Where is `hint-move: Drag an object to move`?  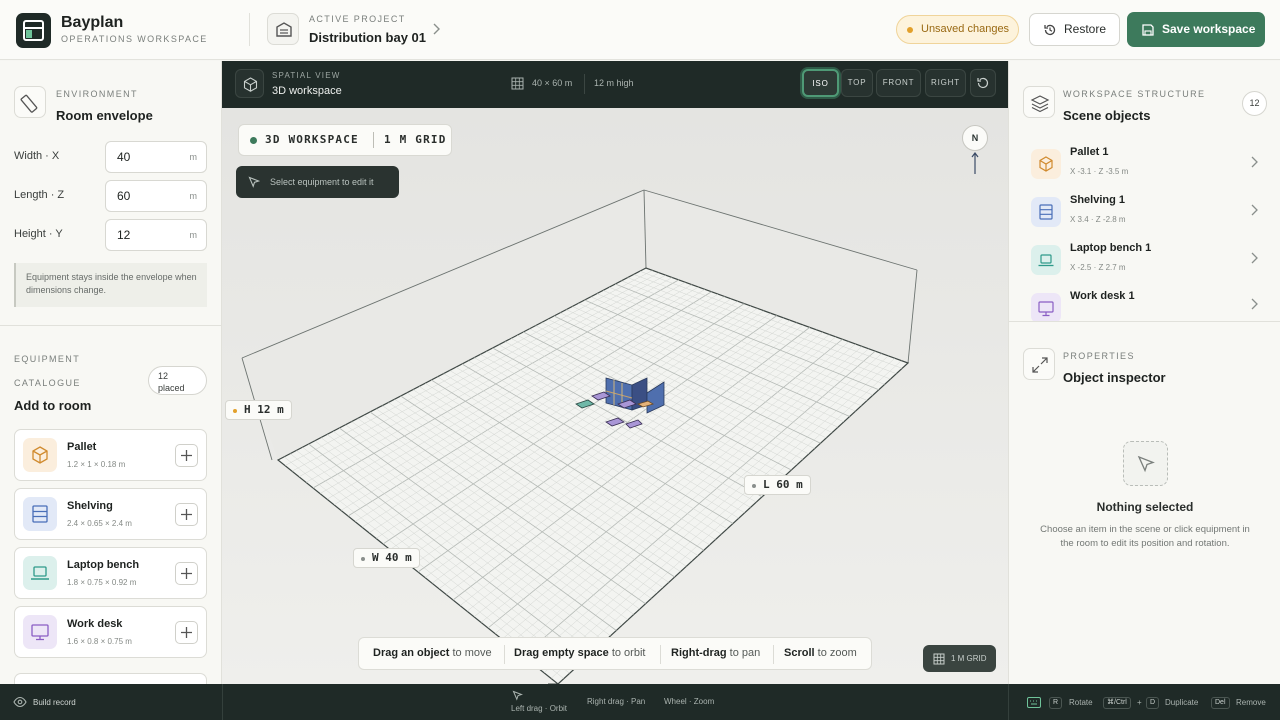 hint-move: Drag an object to move is located at coordinates (432, 653).